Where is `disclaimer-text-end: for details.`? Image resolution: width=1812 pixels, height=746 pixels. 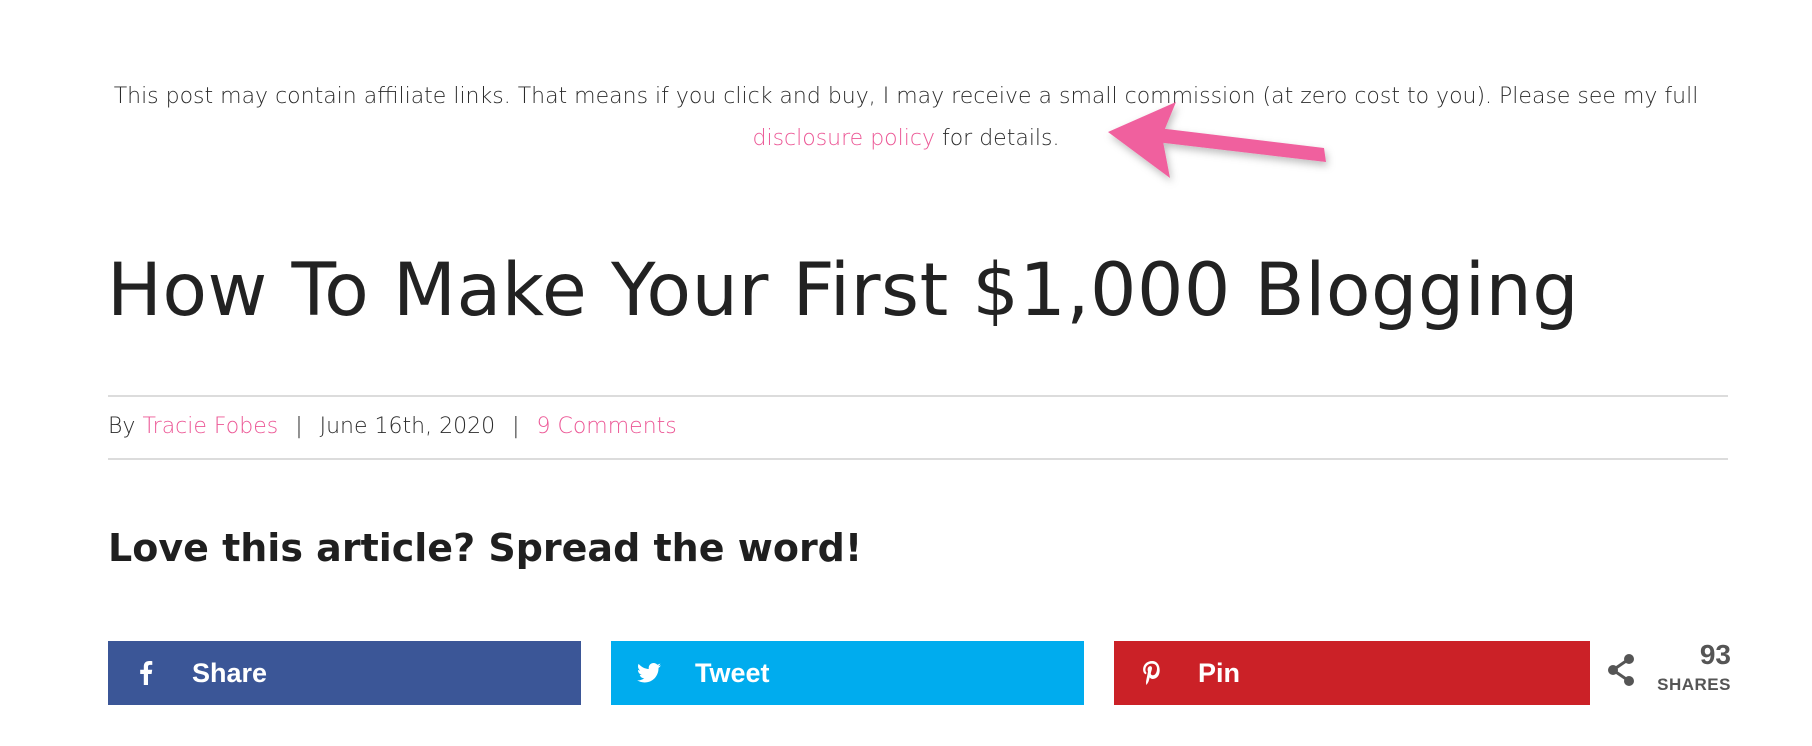 disclaimer-text-end: for details. is located at coordinates (997, 138).